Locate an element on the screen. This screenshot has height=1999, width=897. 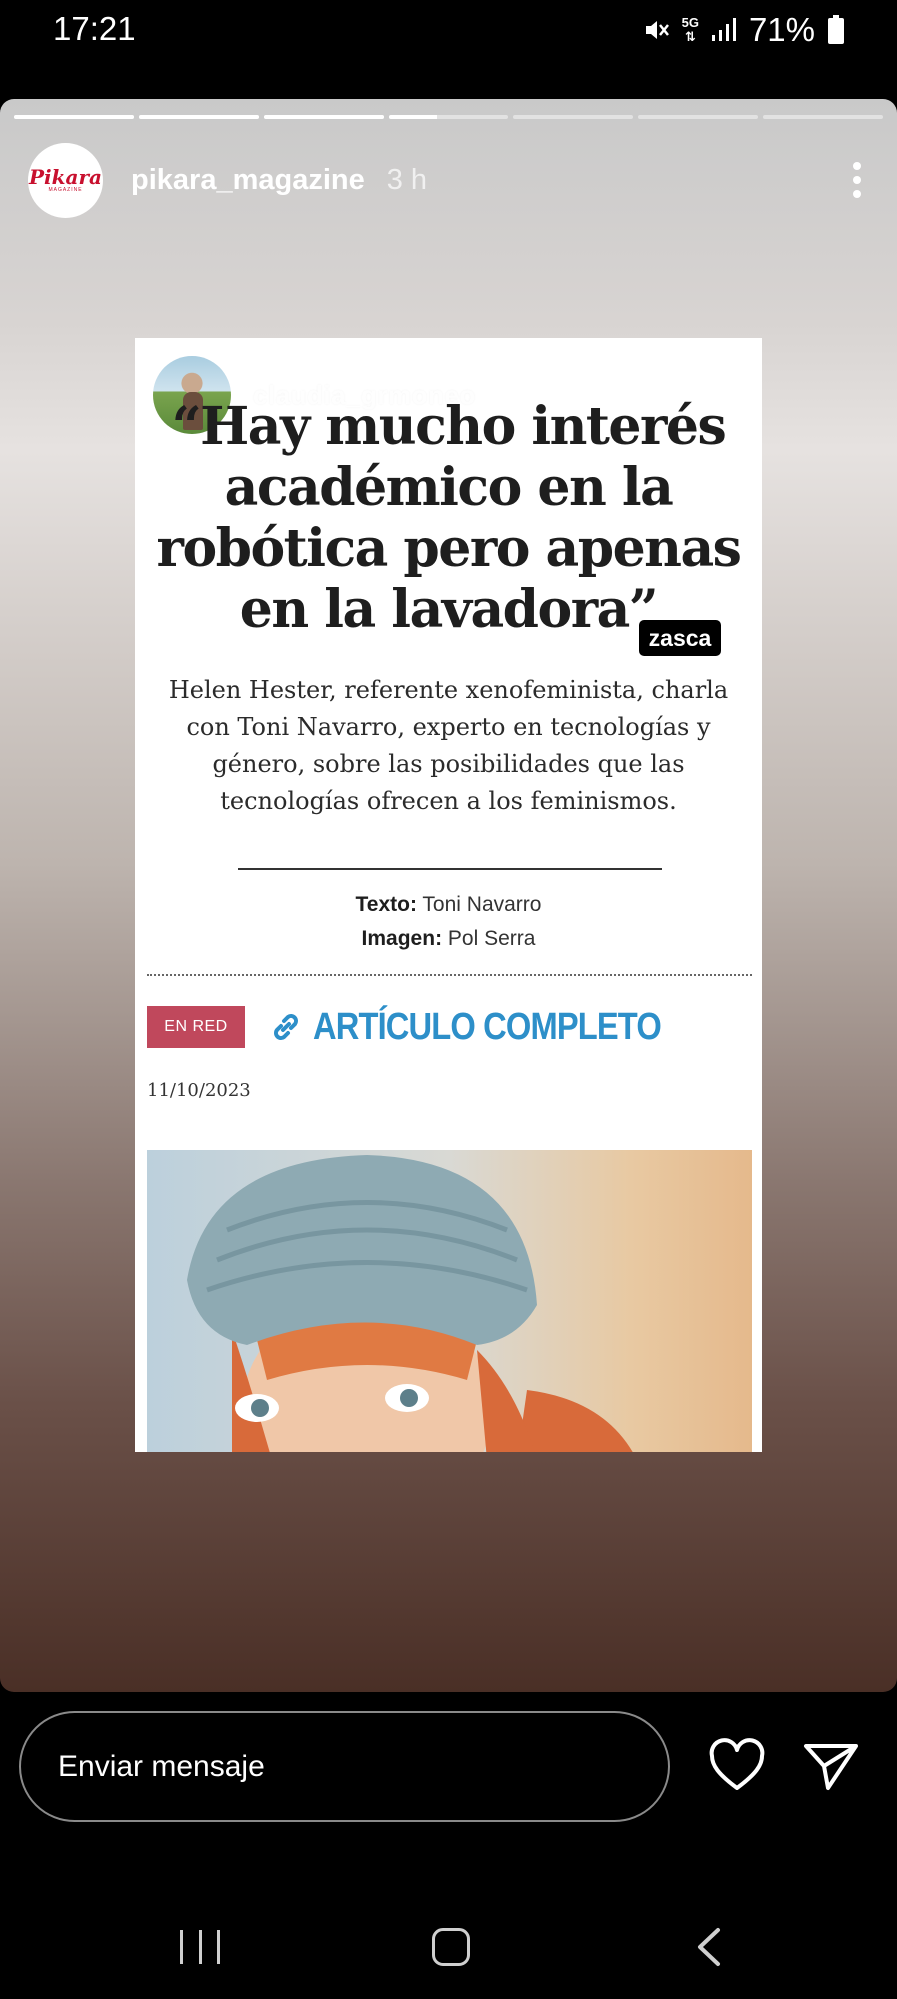
link-icon is located at coordinates (286, 1027).